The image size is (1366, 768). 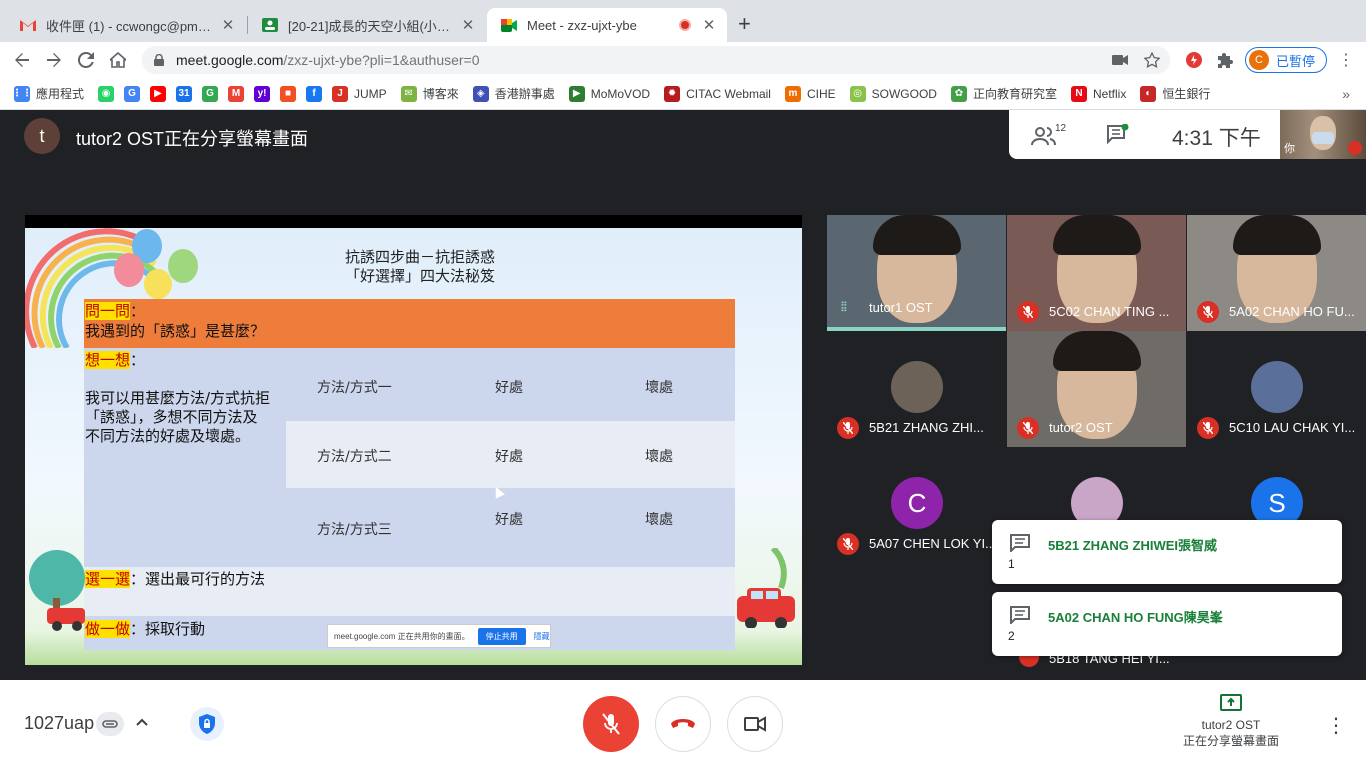 I want to click on bookmark-label: 博客來, so click(x=440, y=94).